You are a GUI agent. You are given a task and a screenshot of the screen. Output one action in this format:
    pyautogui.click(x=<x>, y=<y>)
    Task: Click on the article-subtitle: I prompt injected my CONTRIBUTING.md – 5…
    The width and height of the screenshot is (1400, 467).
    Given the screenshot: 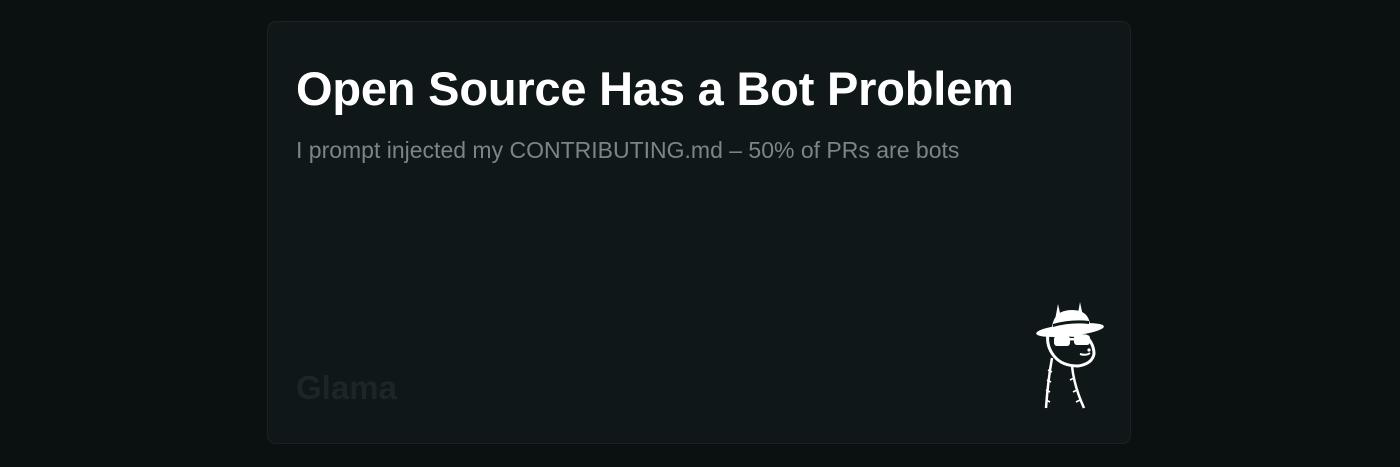 What is the action you would take?
    pyautogui.click(x=628, y=150)
    